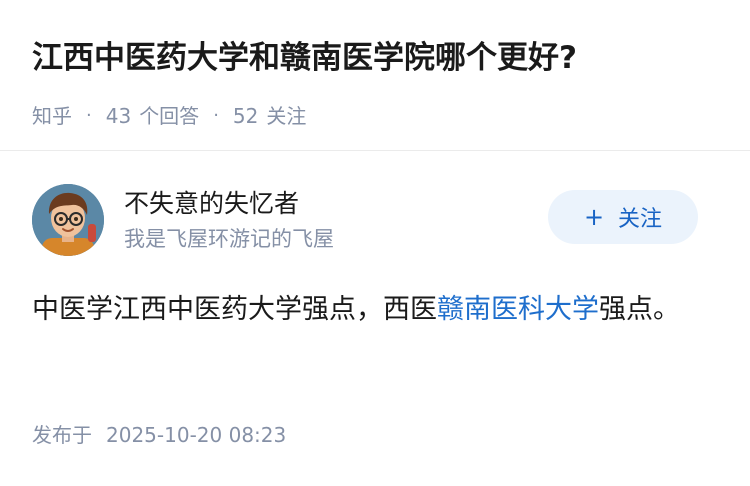 The image size is (750, 486). Describe the element at coordinates (336, 204) in the screenshot. I see `author-name: 不失意的失忆者` at that location.